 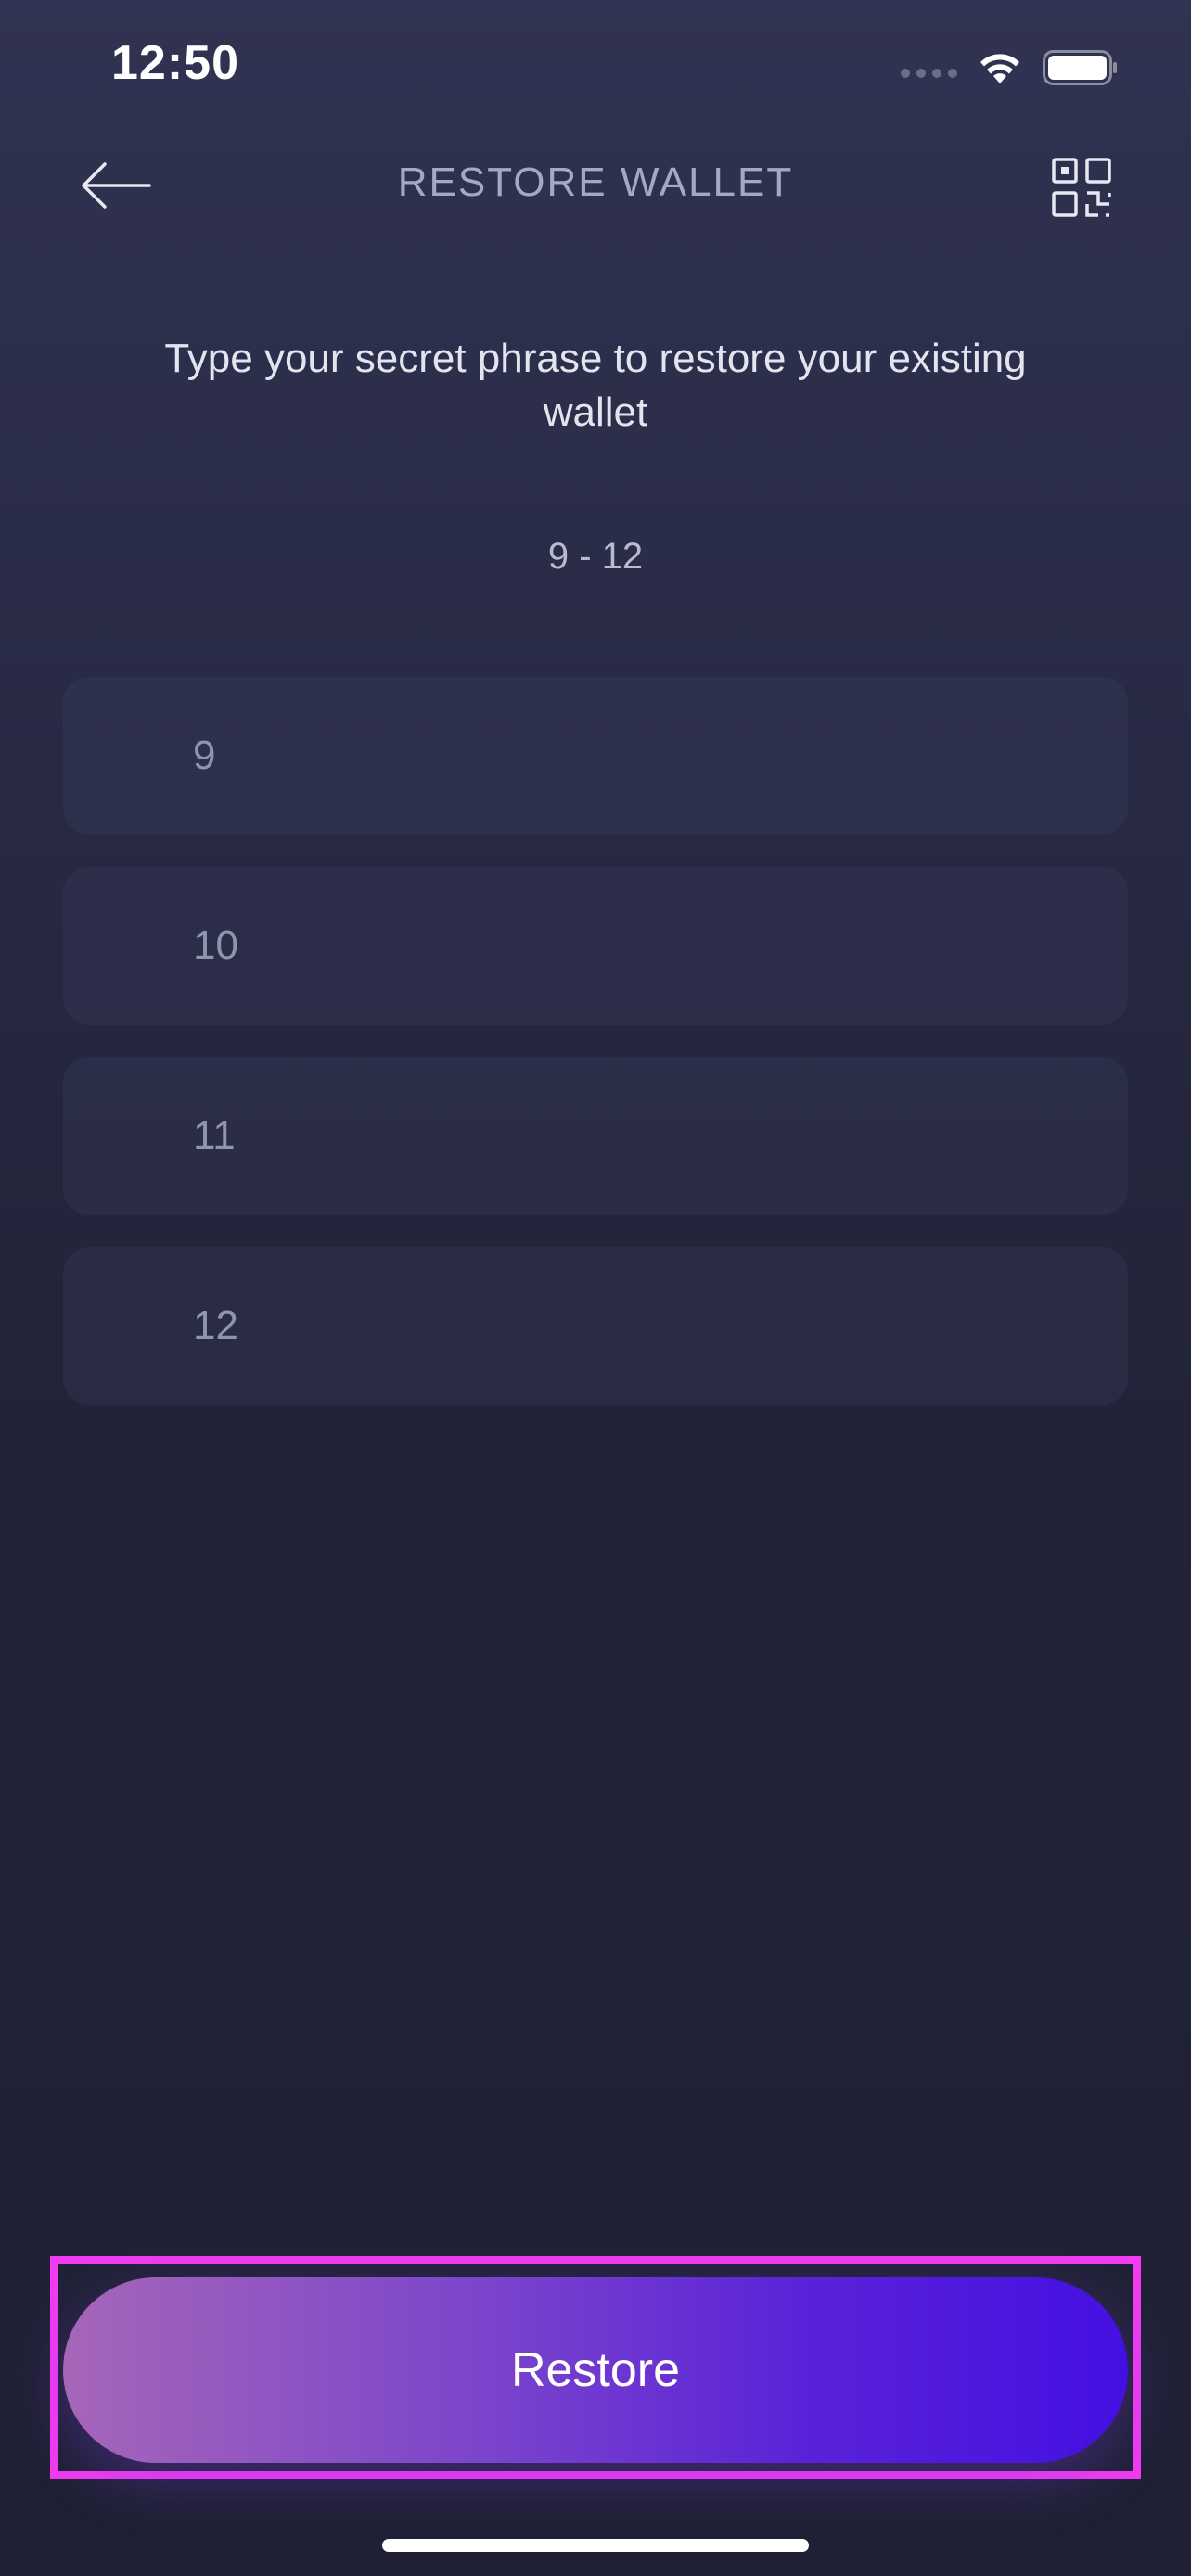 I want to click on status-time: 12:50, so click(x=175, y=63).